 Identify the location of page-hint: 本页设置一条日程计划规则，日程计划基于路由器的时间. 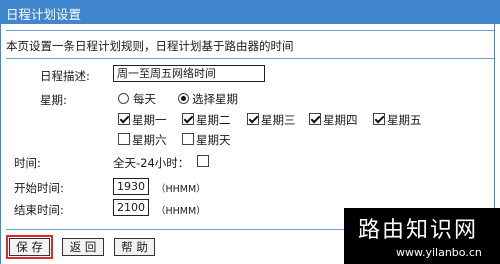
(150, 46).